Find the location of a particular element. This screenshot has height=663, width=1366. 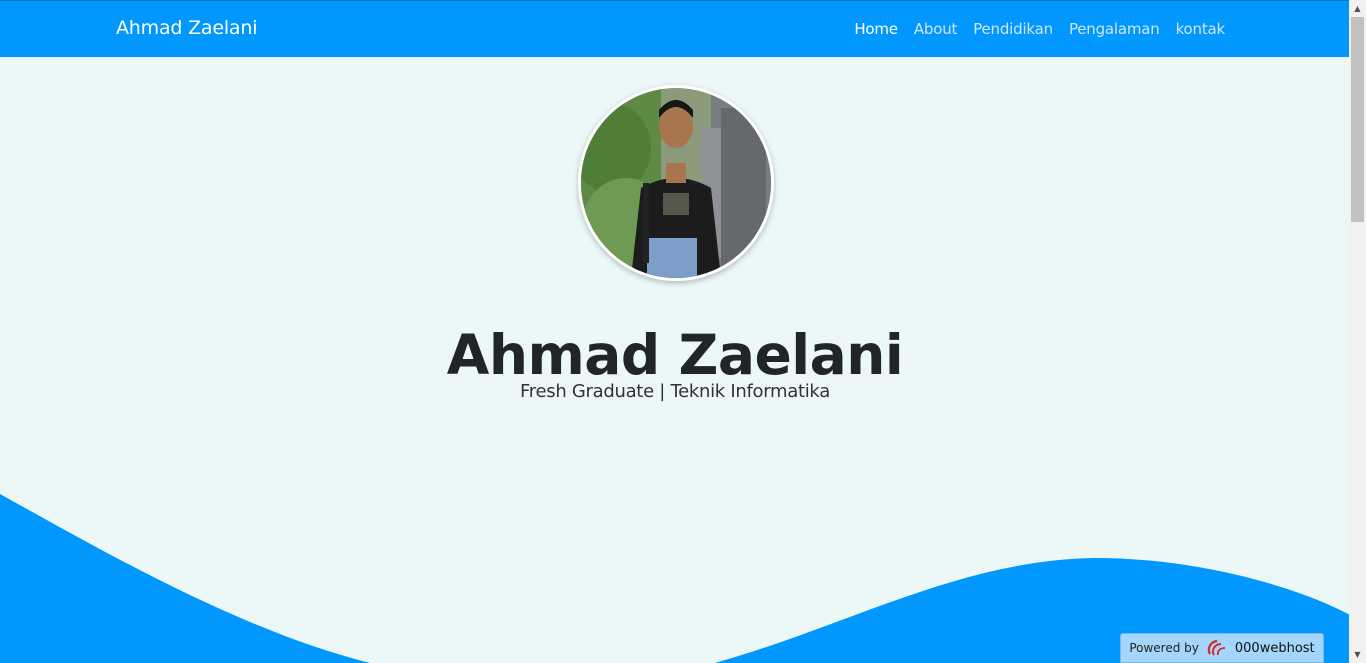

nav-item-about: About is located at coordinates (936, 29).